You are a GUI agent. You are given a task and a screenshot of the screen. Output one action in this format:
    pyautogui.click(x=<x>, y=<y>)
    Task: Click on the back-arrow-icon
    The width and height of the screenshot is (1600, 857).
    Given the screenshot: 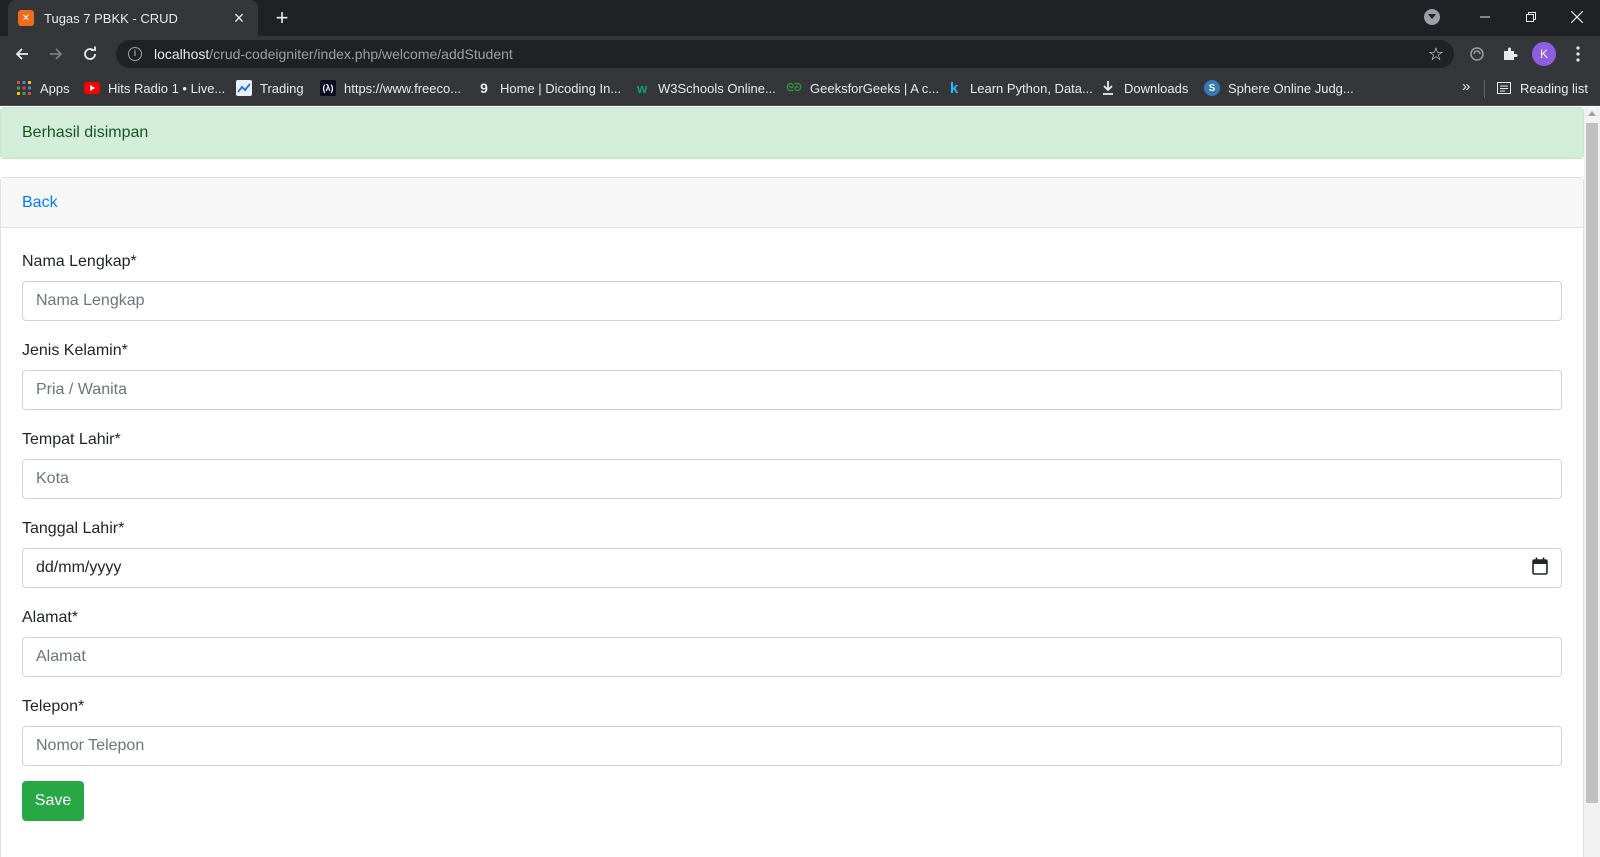 What is the action you would take?
    pyautogui.click(x=22, y=54)
    